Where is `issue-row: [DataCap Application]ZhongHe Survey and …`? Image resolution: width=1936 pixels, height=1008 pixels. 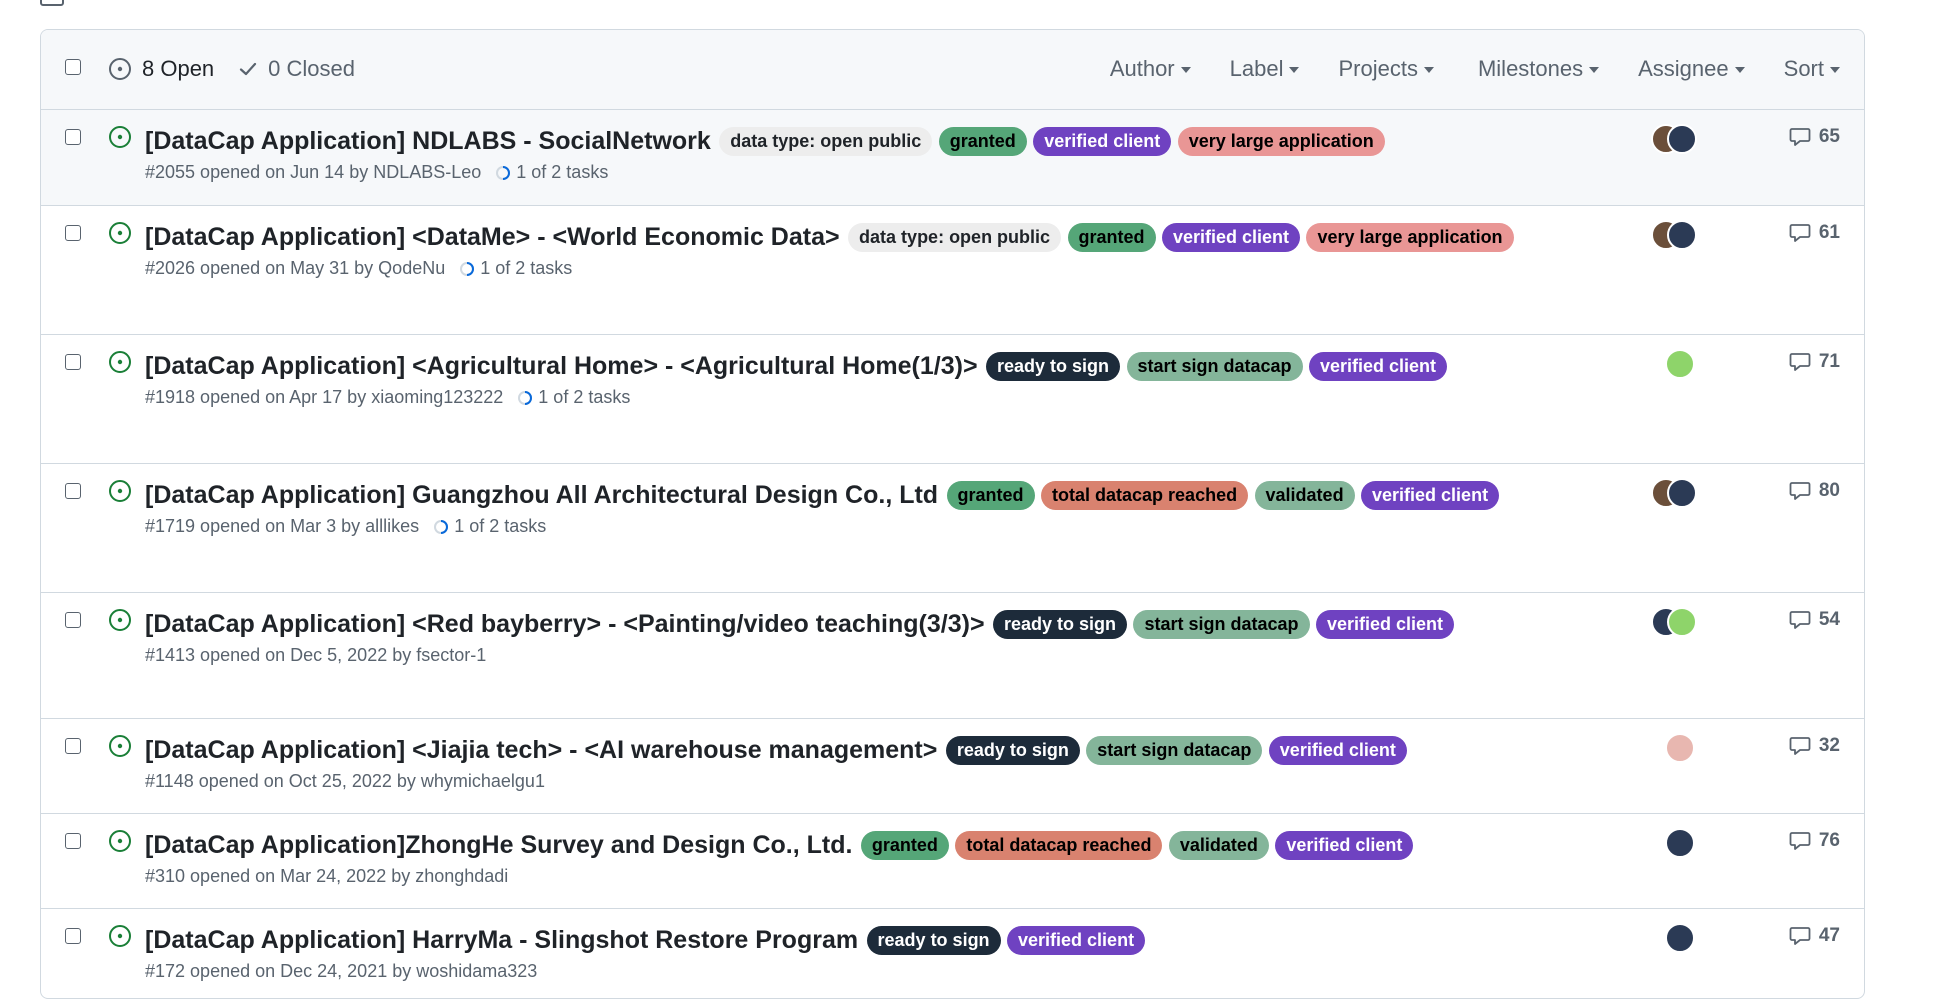 issue-row: [DataCap Application]ZhongHe Survey and … is located at coordinates (952, 861).